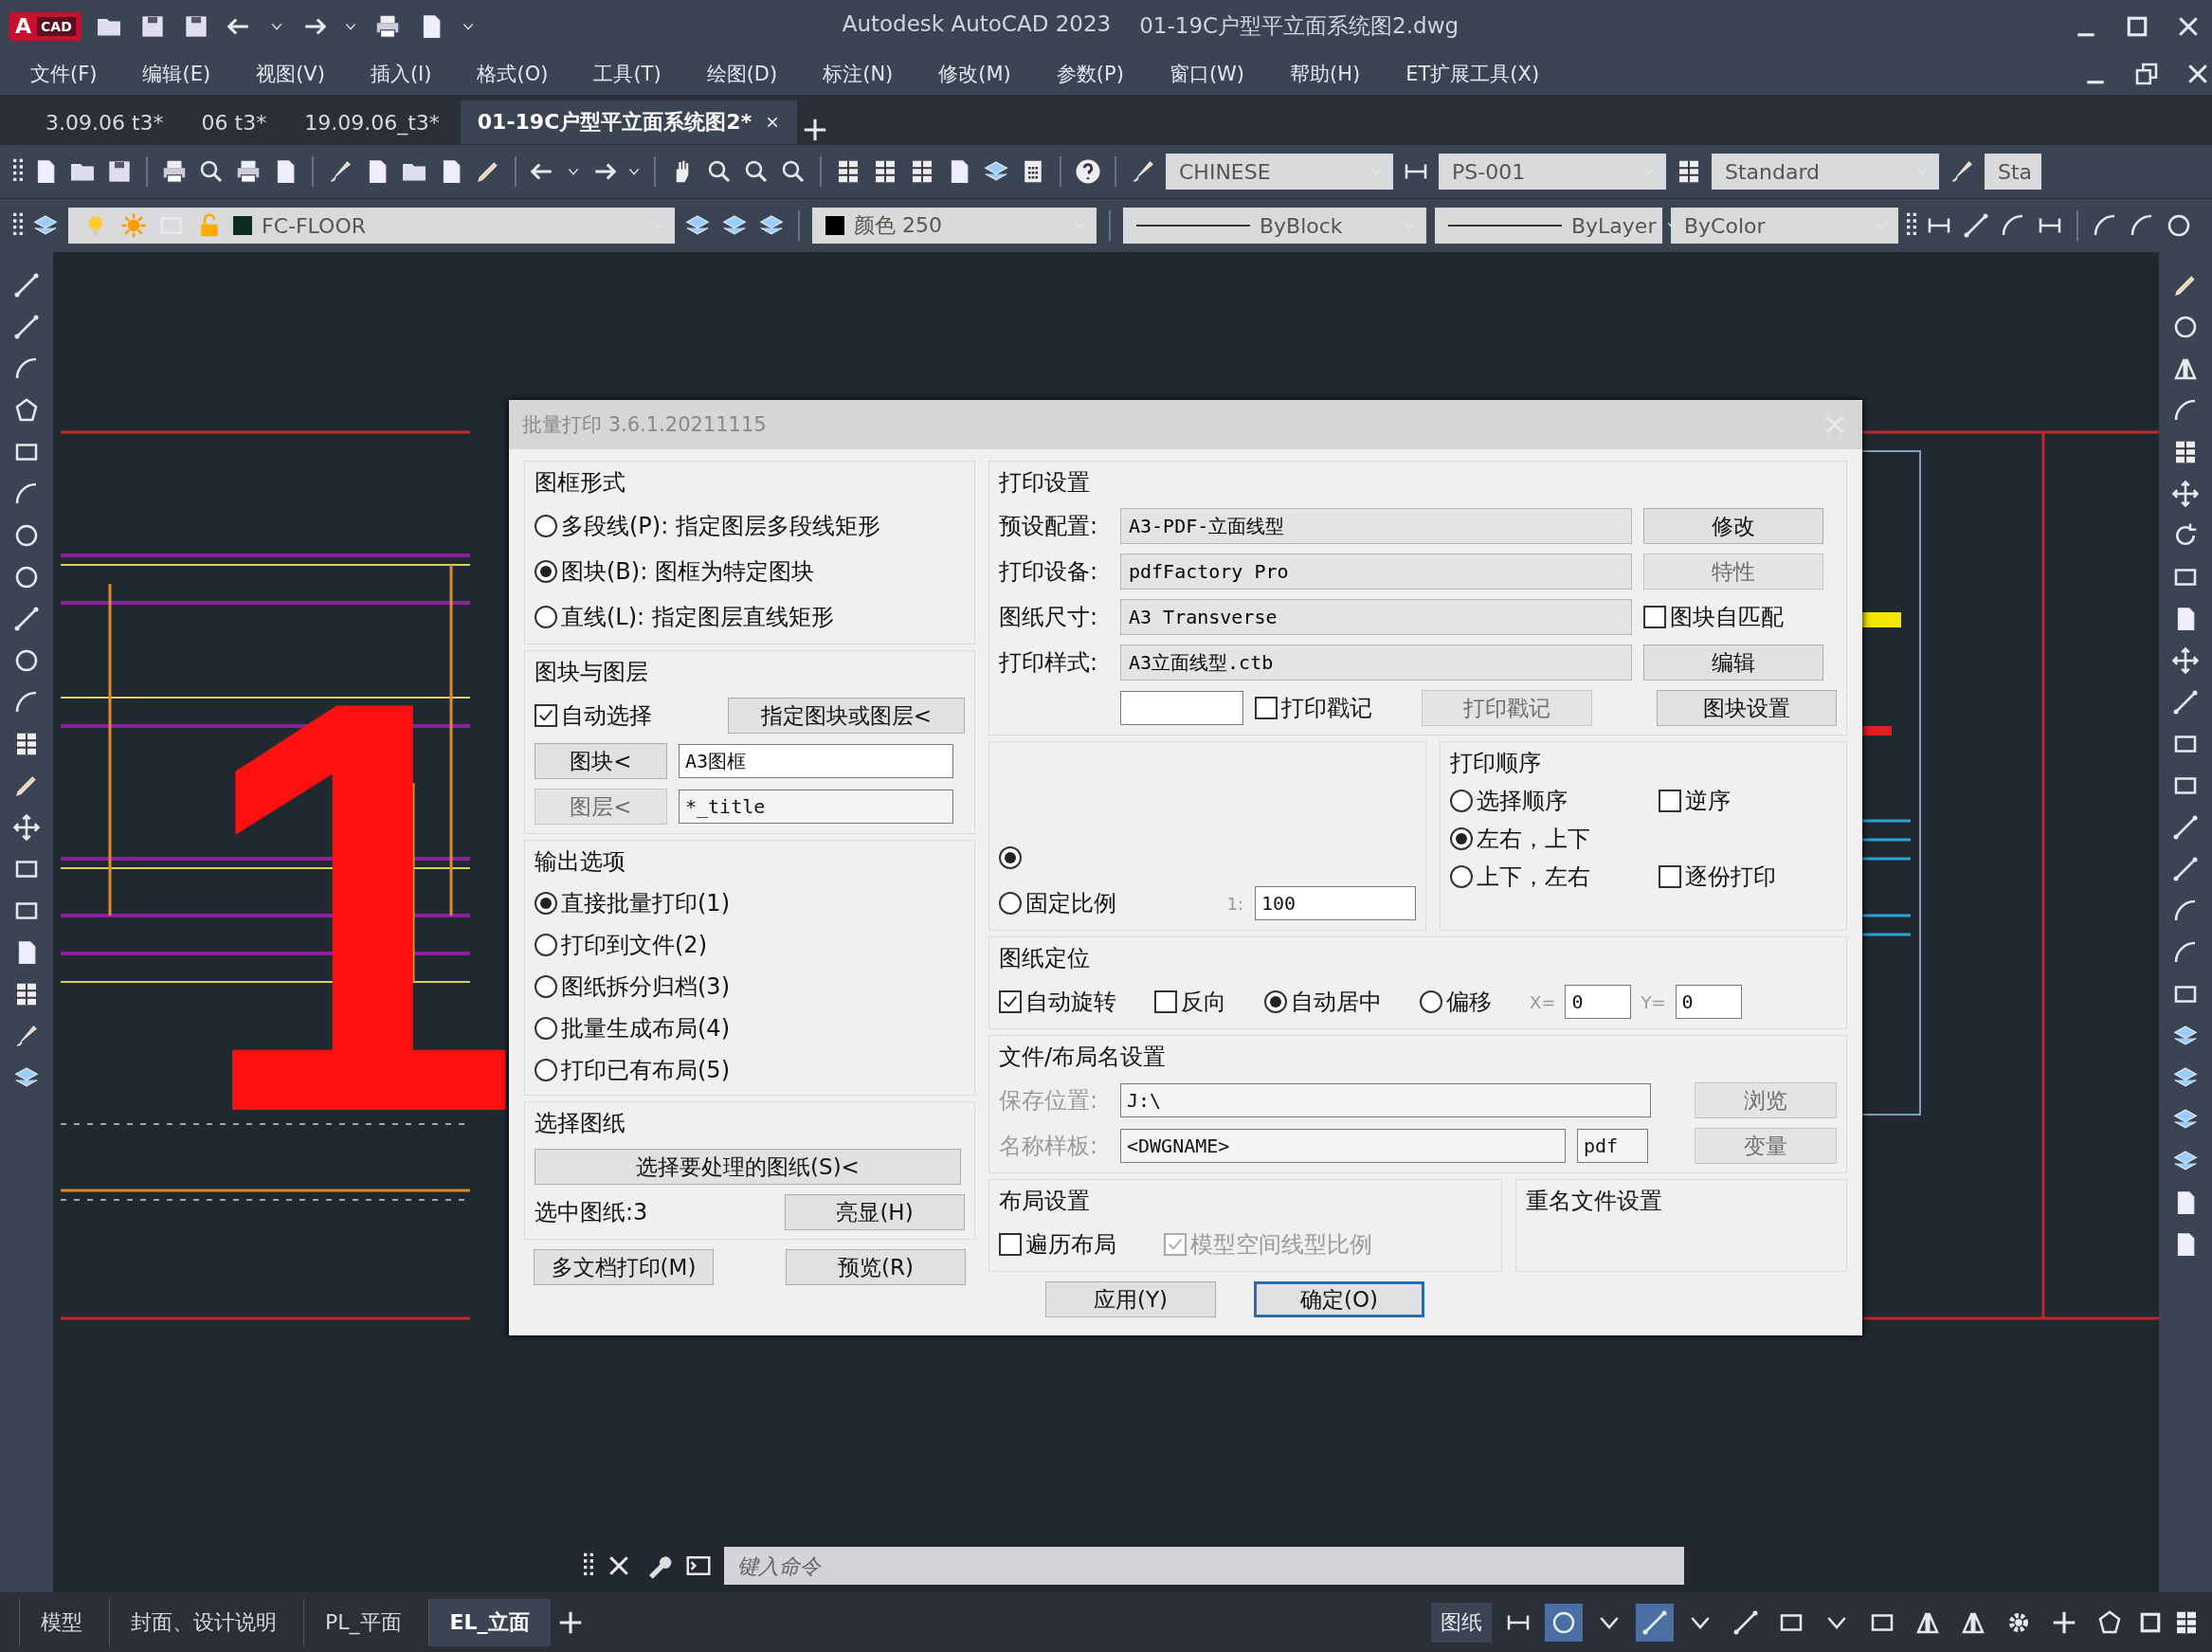 This screenshot has width=2212, height=1652. What do you see at coordinates (593, 716) in the screenshot?
I see `checkbox-option: 自动选择` at bounding box center [593, 716].